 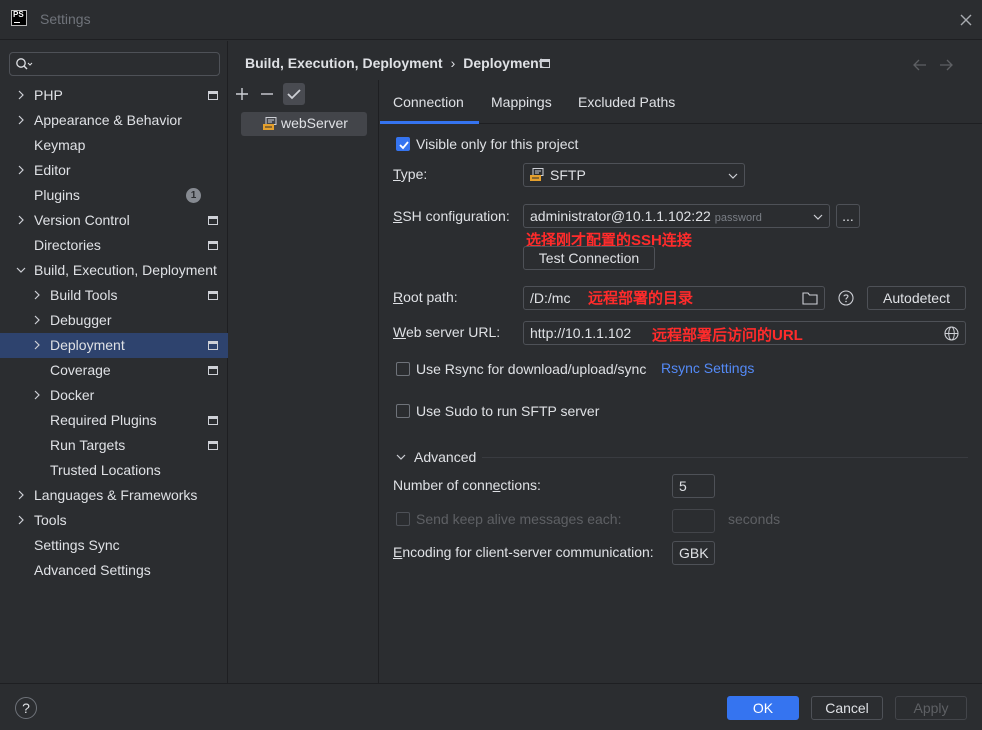 What do you see at coordinates (87, 345) in the screenshot?
I see `tree-item-label: Deployment` at bounding box center [87, 345].